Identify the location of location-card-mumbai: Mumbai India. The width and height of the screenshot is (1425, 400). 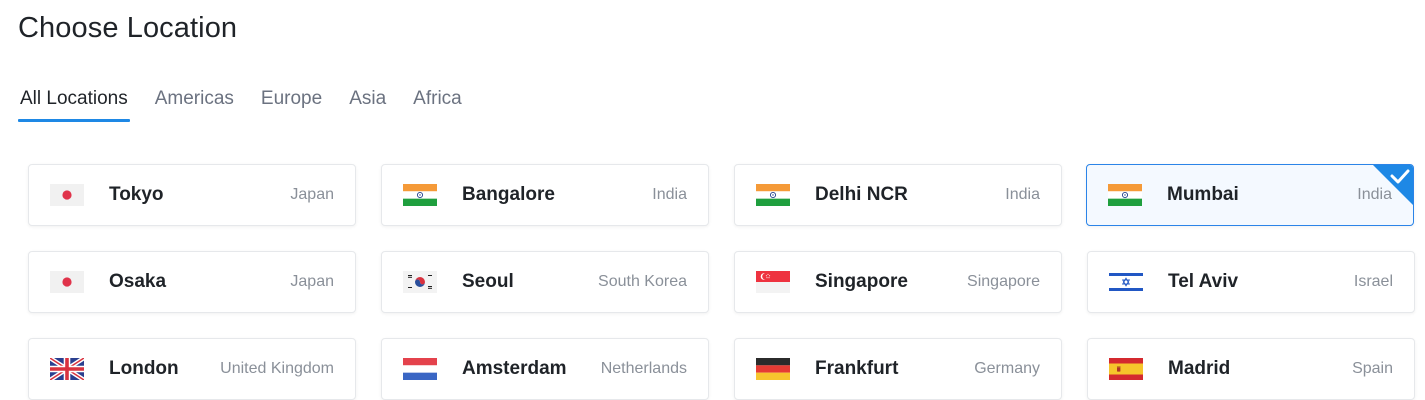
(1250, 195).